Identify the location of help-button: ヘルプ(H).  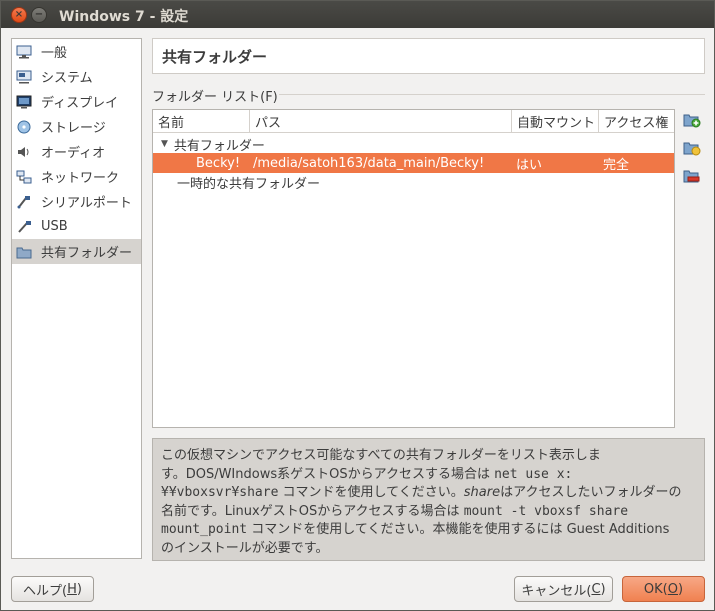
(52, 589).